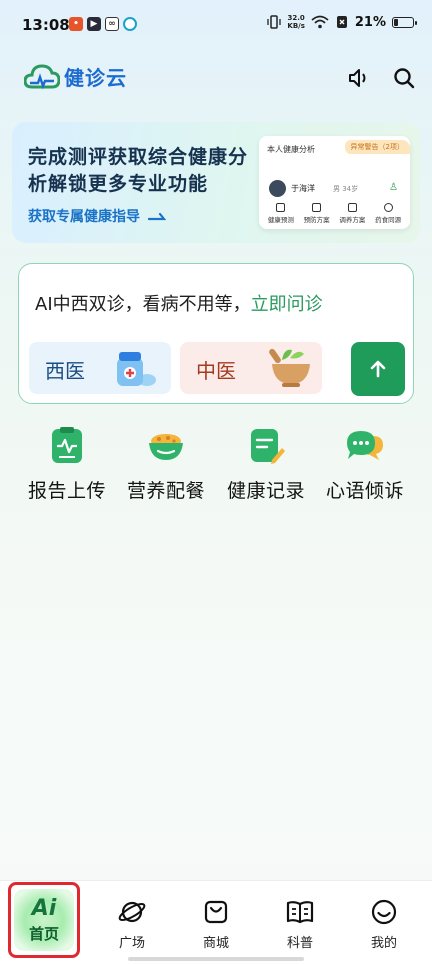  I want to click on health-record-label: 健康记录, so click(265, 491).